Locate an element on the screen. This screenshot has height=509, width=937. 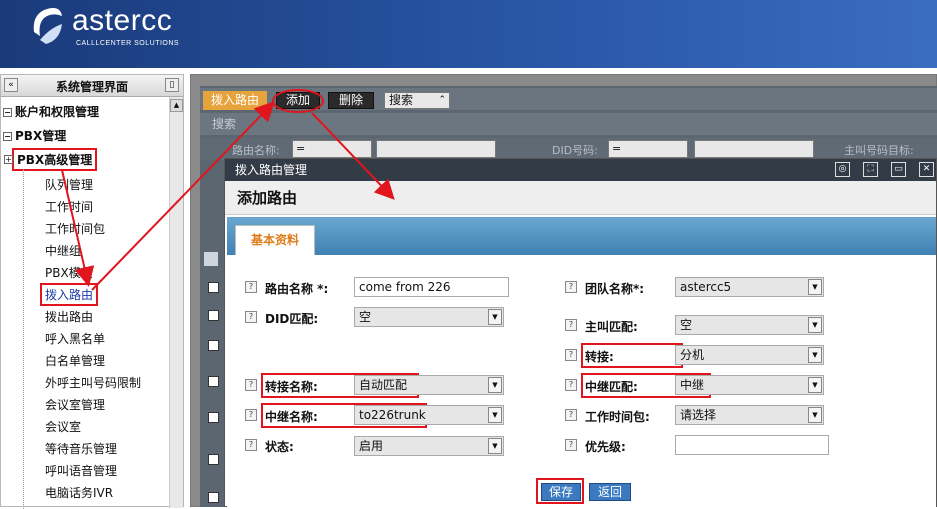
priority-label: 优先级: is located at coordinates (605, 447).